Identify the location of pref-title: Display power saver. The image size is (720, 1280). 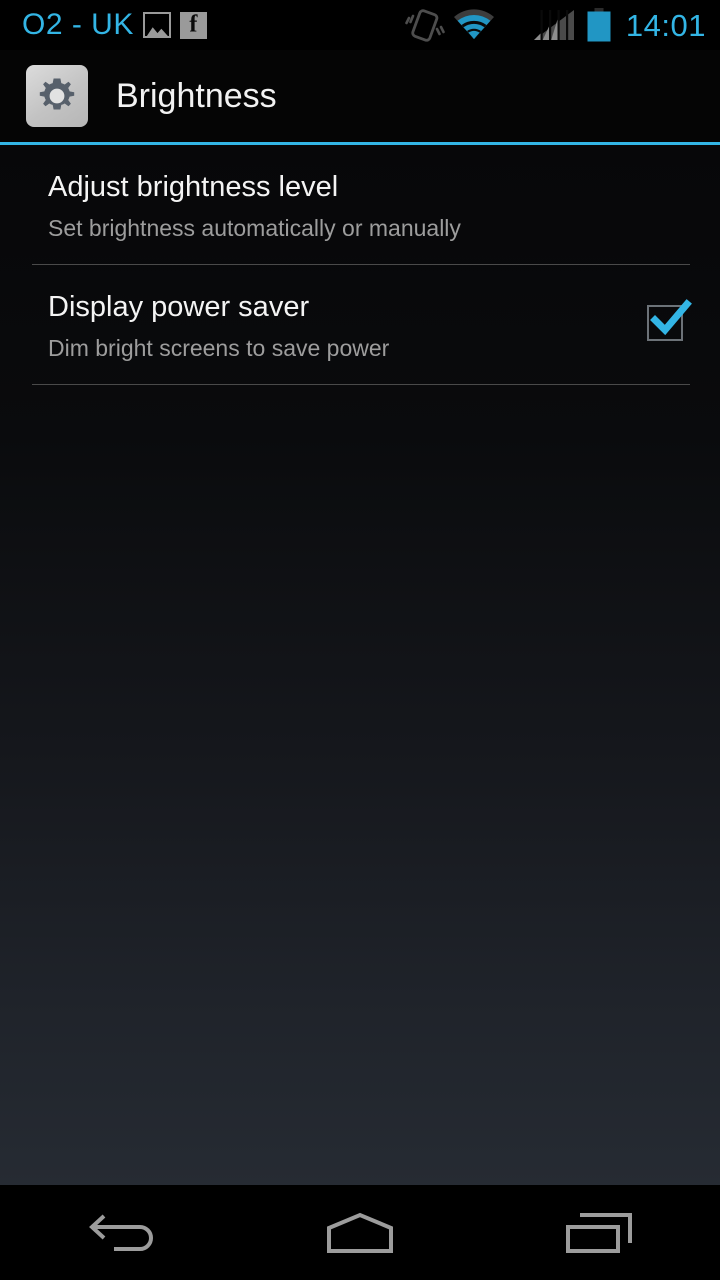
(179, 306).